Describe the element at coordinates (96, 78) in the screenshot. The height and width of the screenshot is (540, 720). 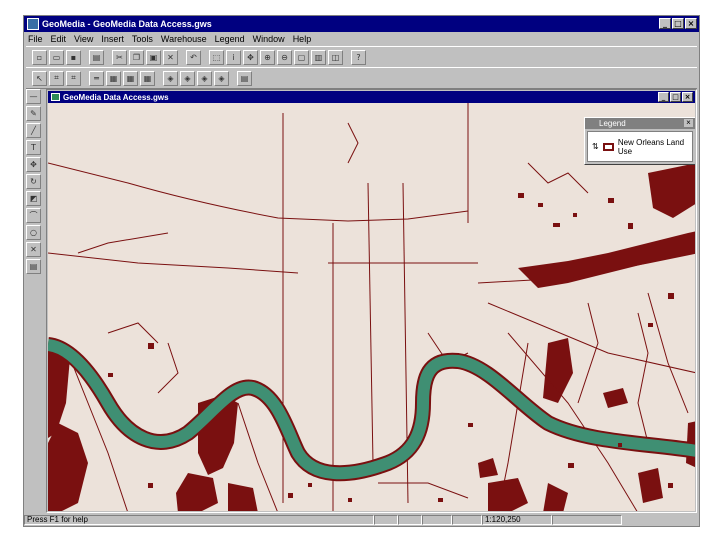
I see `line-icon: ═` at that location.